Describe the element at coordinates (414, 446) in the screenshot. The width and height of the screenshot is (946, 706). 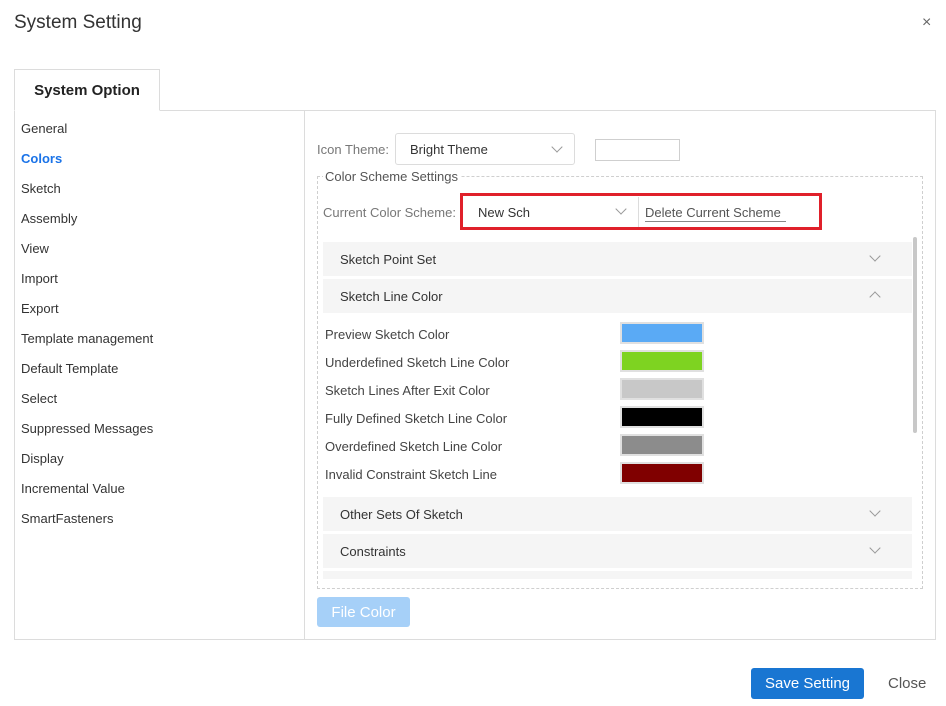
I see `color-row-label: Overdefined Sketch Line Color` at that location.